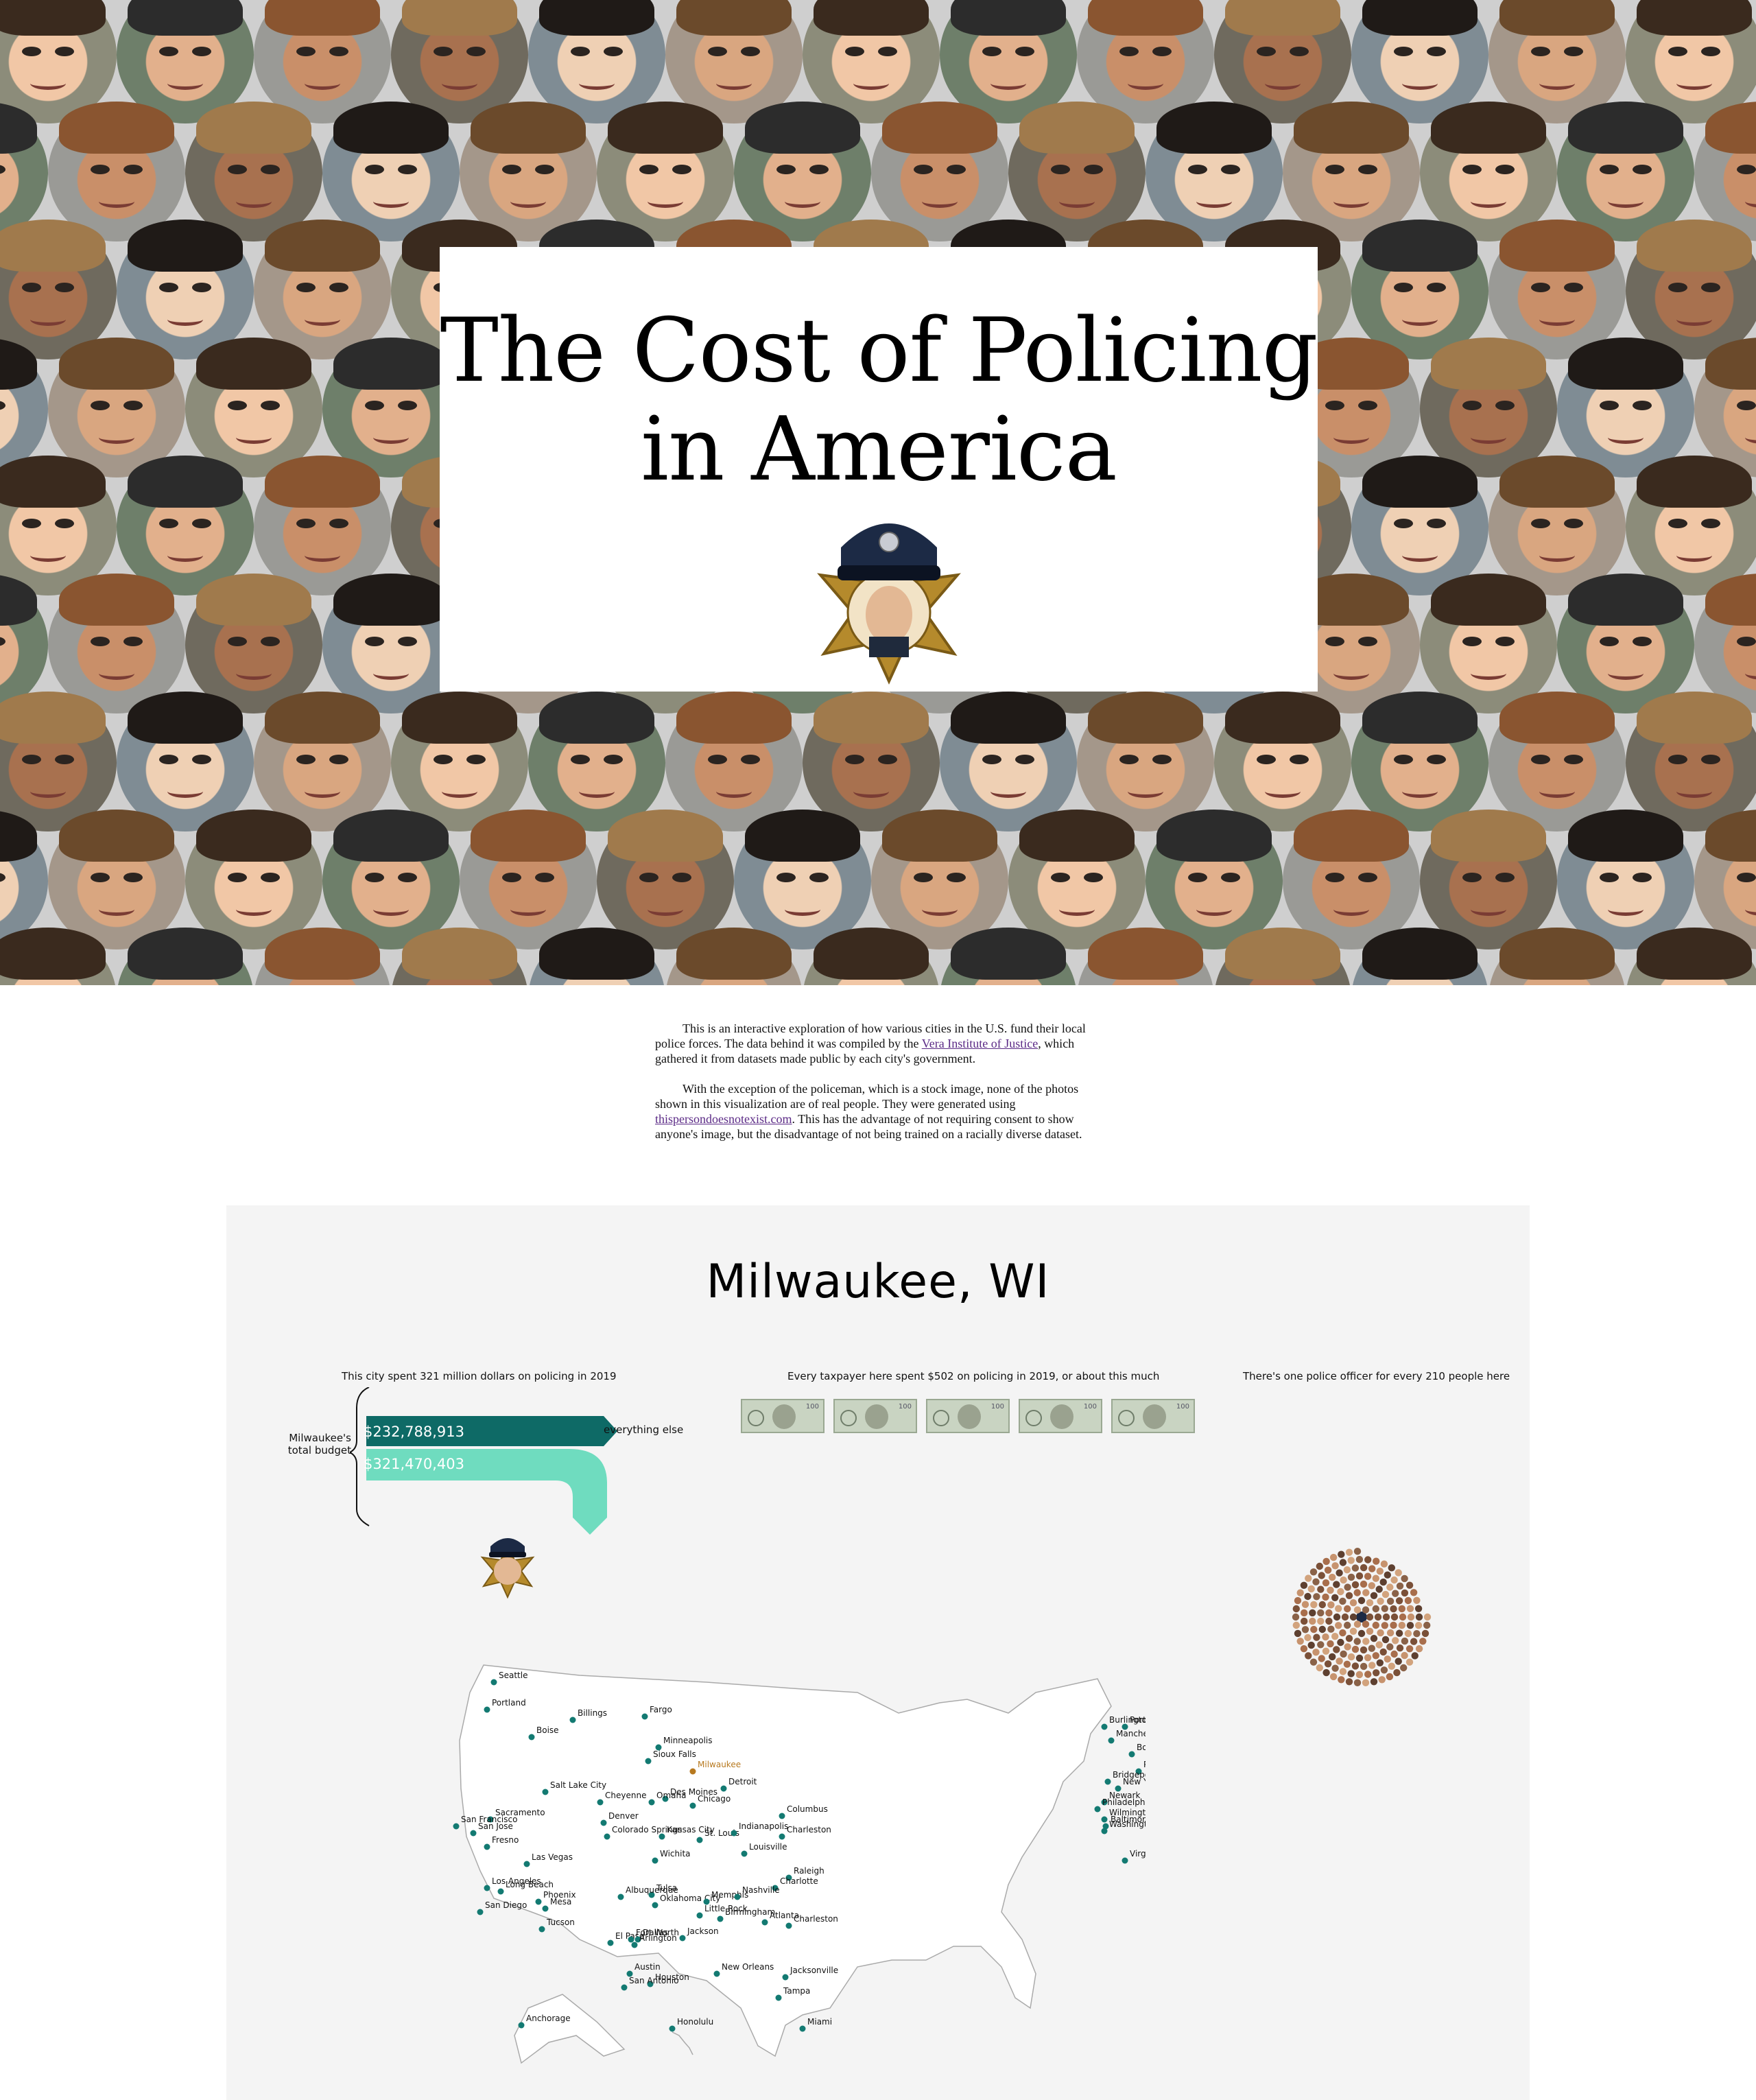 This screenshot has height=2100, width=1756. What do you see at coordinates (1124, 1802) in the screenshot?
I see `city-label: Philadelphia` at bounding box center [1124, 1802].